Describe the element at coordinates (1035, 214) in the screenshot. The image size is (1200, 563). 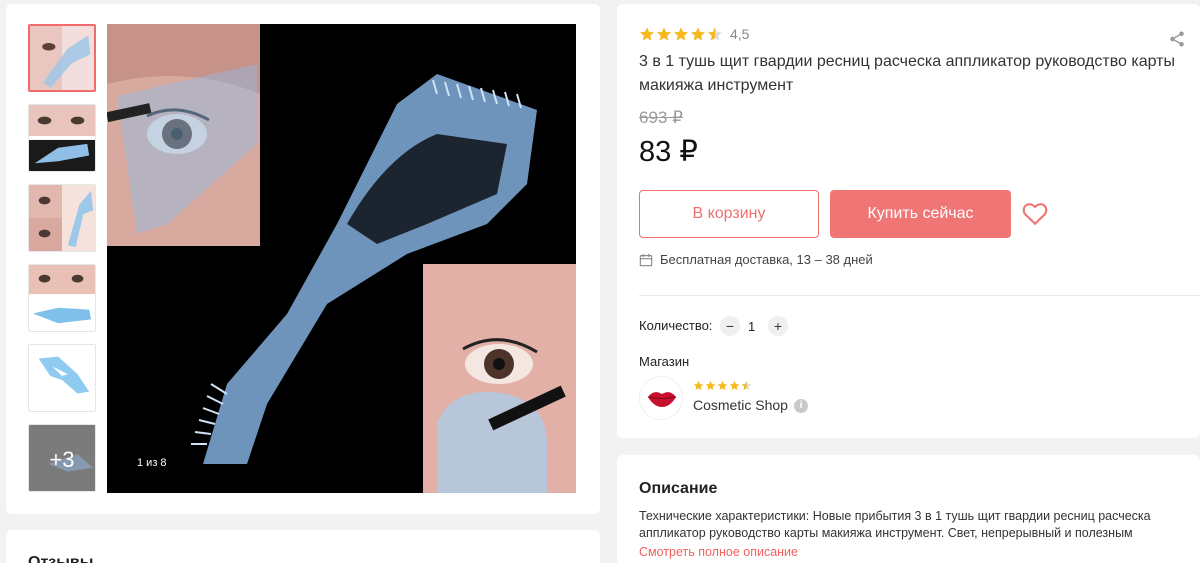
I see `heart-icon` at that location.